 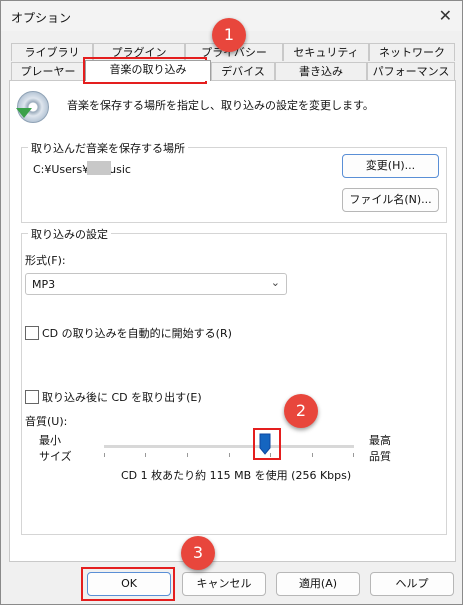 What do you see at coordinates (229, 35) in the screenshot?
I see `step-badge-1: 1` at bounding box center [229, 35].